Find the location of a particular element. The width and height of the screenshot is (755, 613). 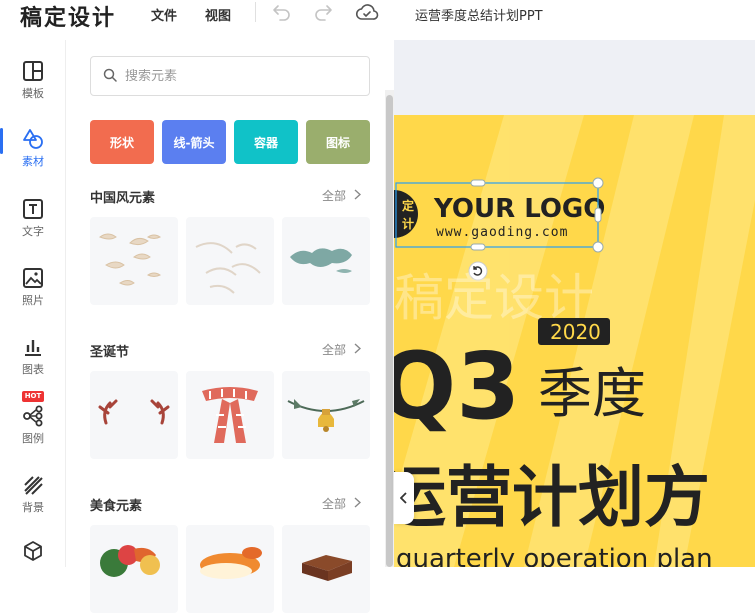

photo-icon is located at coordinates (33, 278).